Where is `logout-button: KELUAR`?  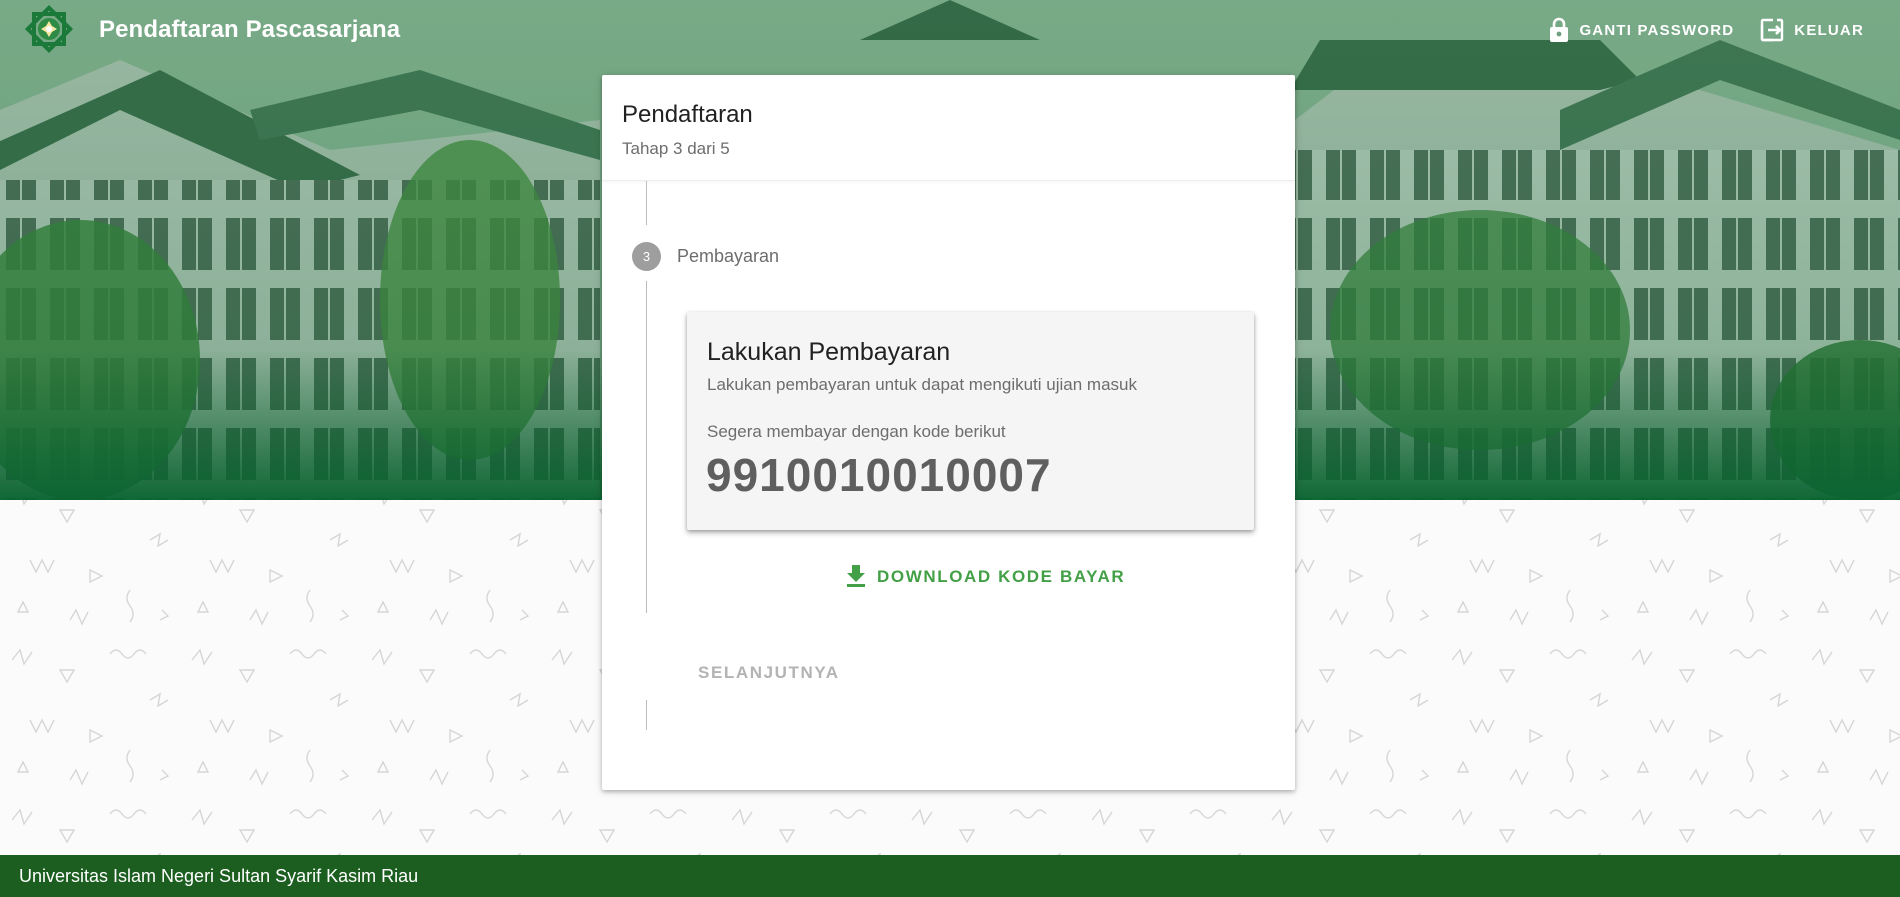
logout-button: KELUAR is located at coordinates (1812, 30).